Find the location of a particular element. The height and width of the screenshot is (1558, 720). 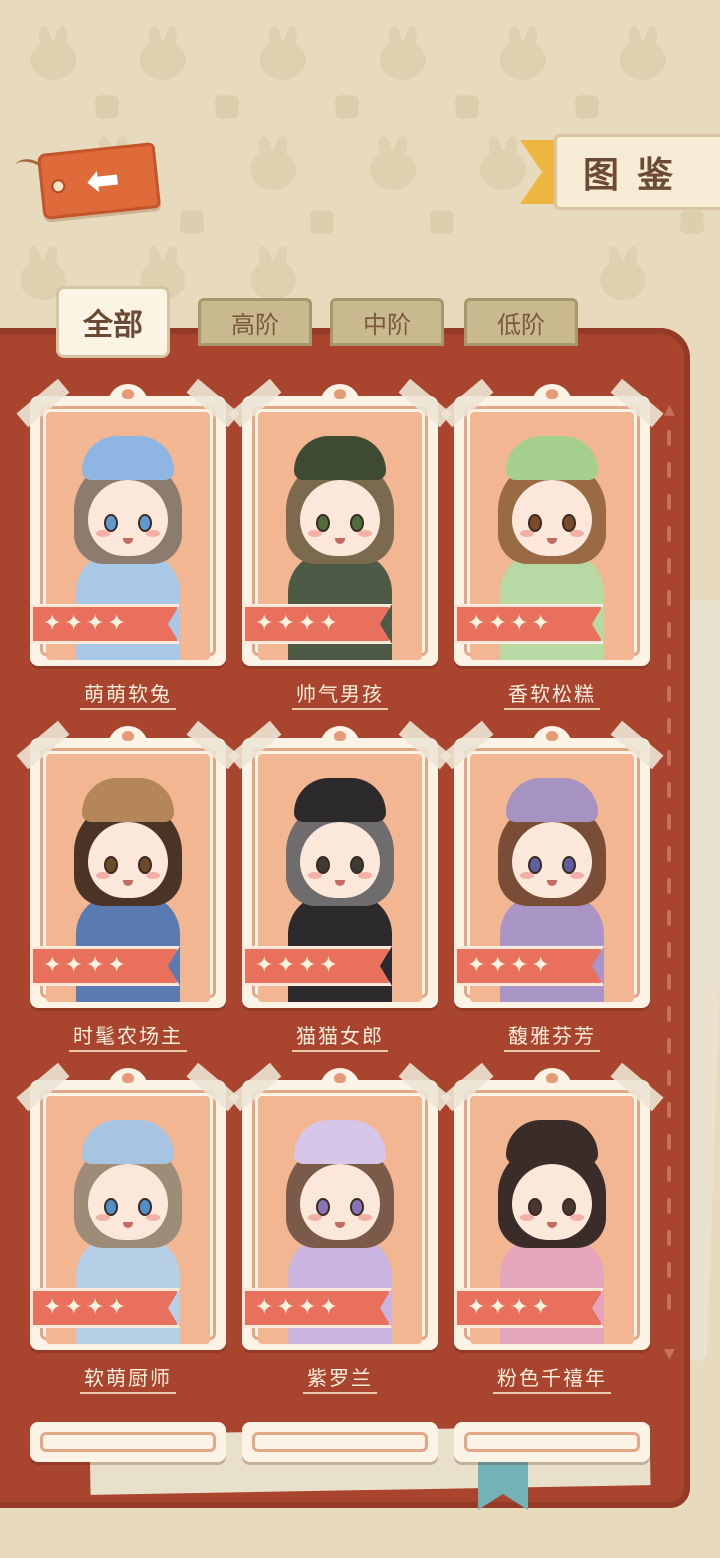

card-name-label: 猫猫女郎 is located at coordinates (340, 1038).